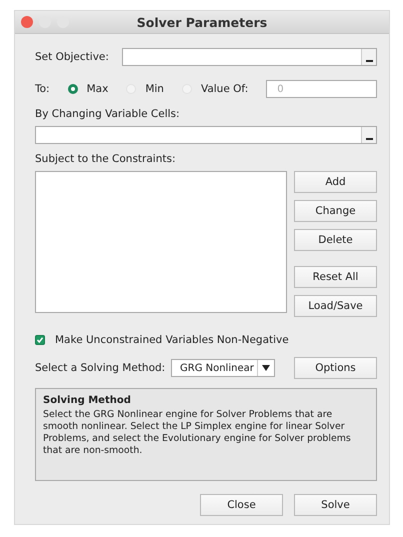 Image resolution: width=403 pixels, height=537 pixels. Describe the element at coordinates (105, 159) in the screenshot. I see `field-label: Subject to the Constraints:` at that location.